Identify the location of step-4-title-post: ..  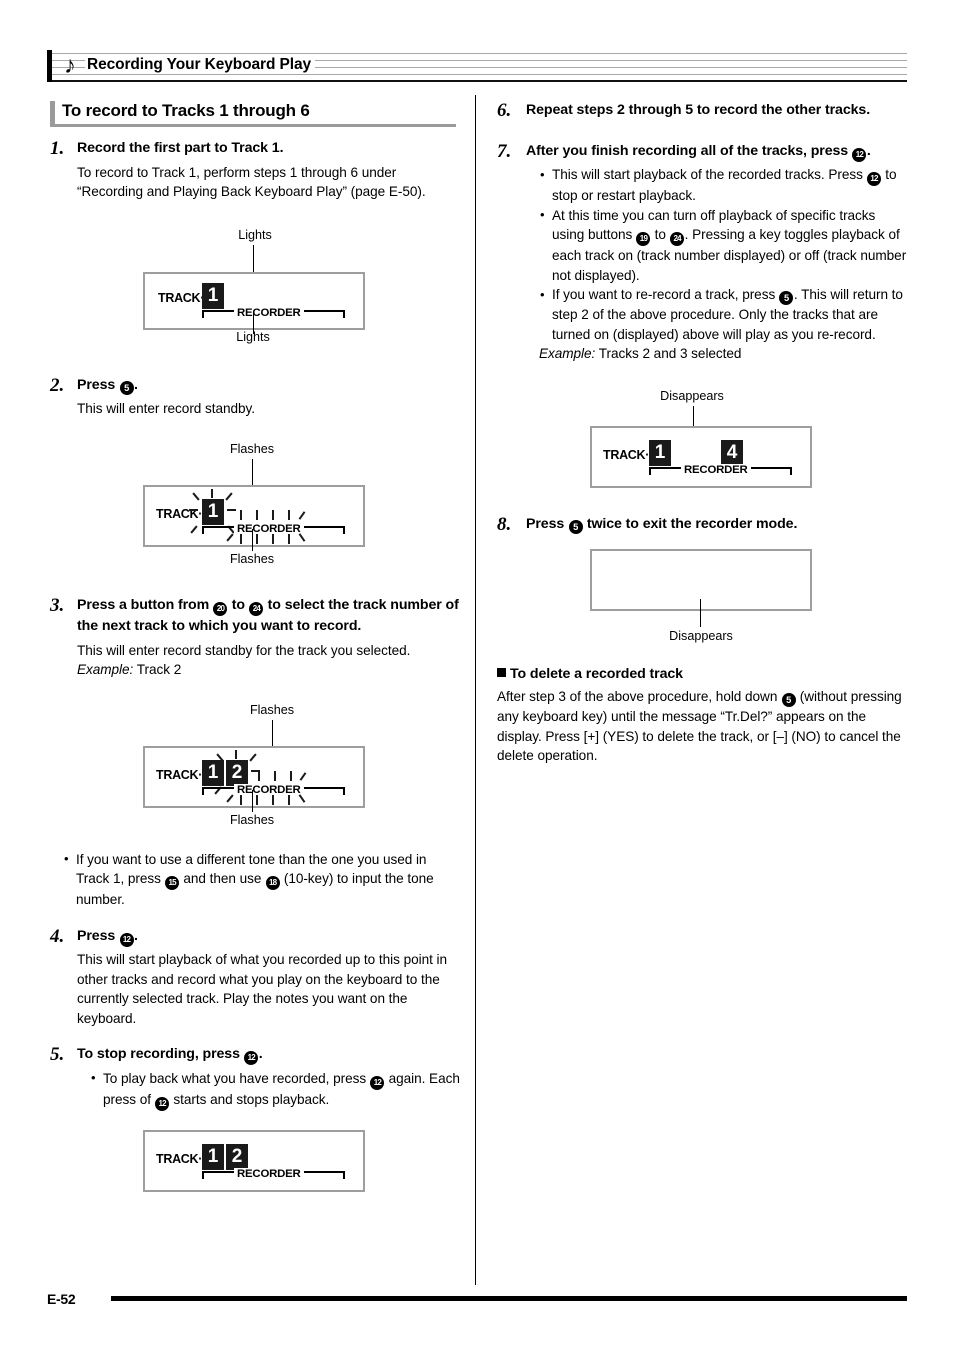
(136, 935).